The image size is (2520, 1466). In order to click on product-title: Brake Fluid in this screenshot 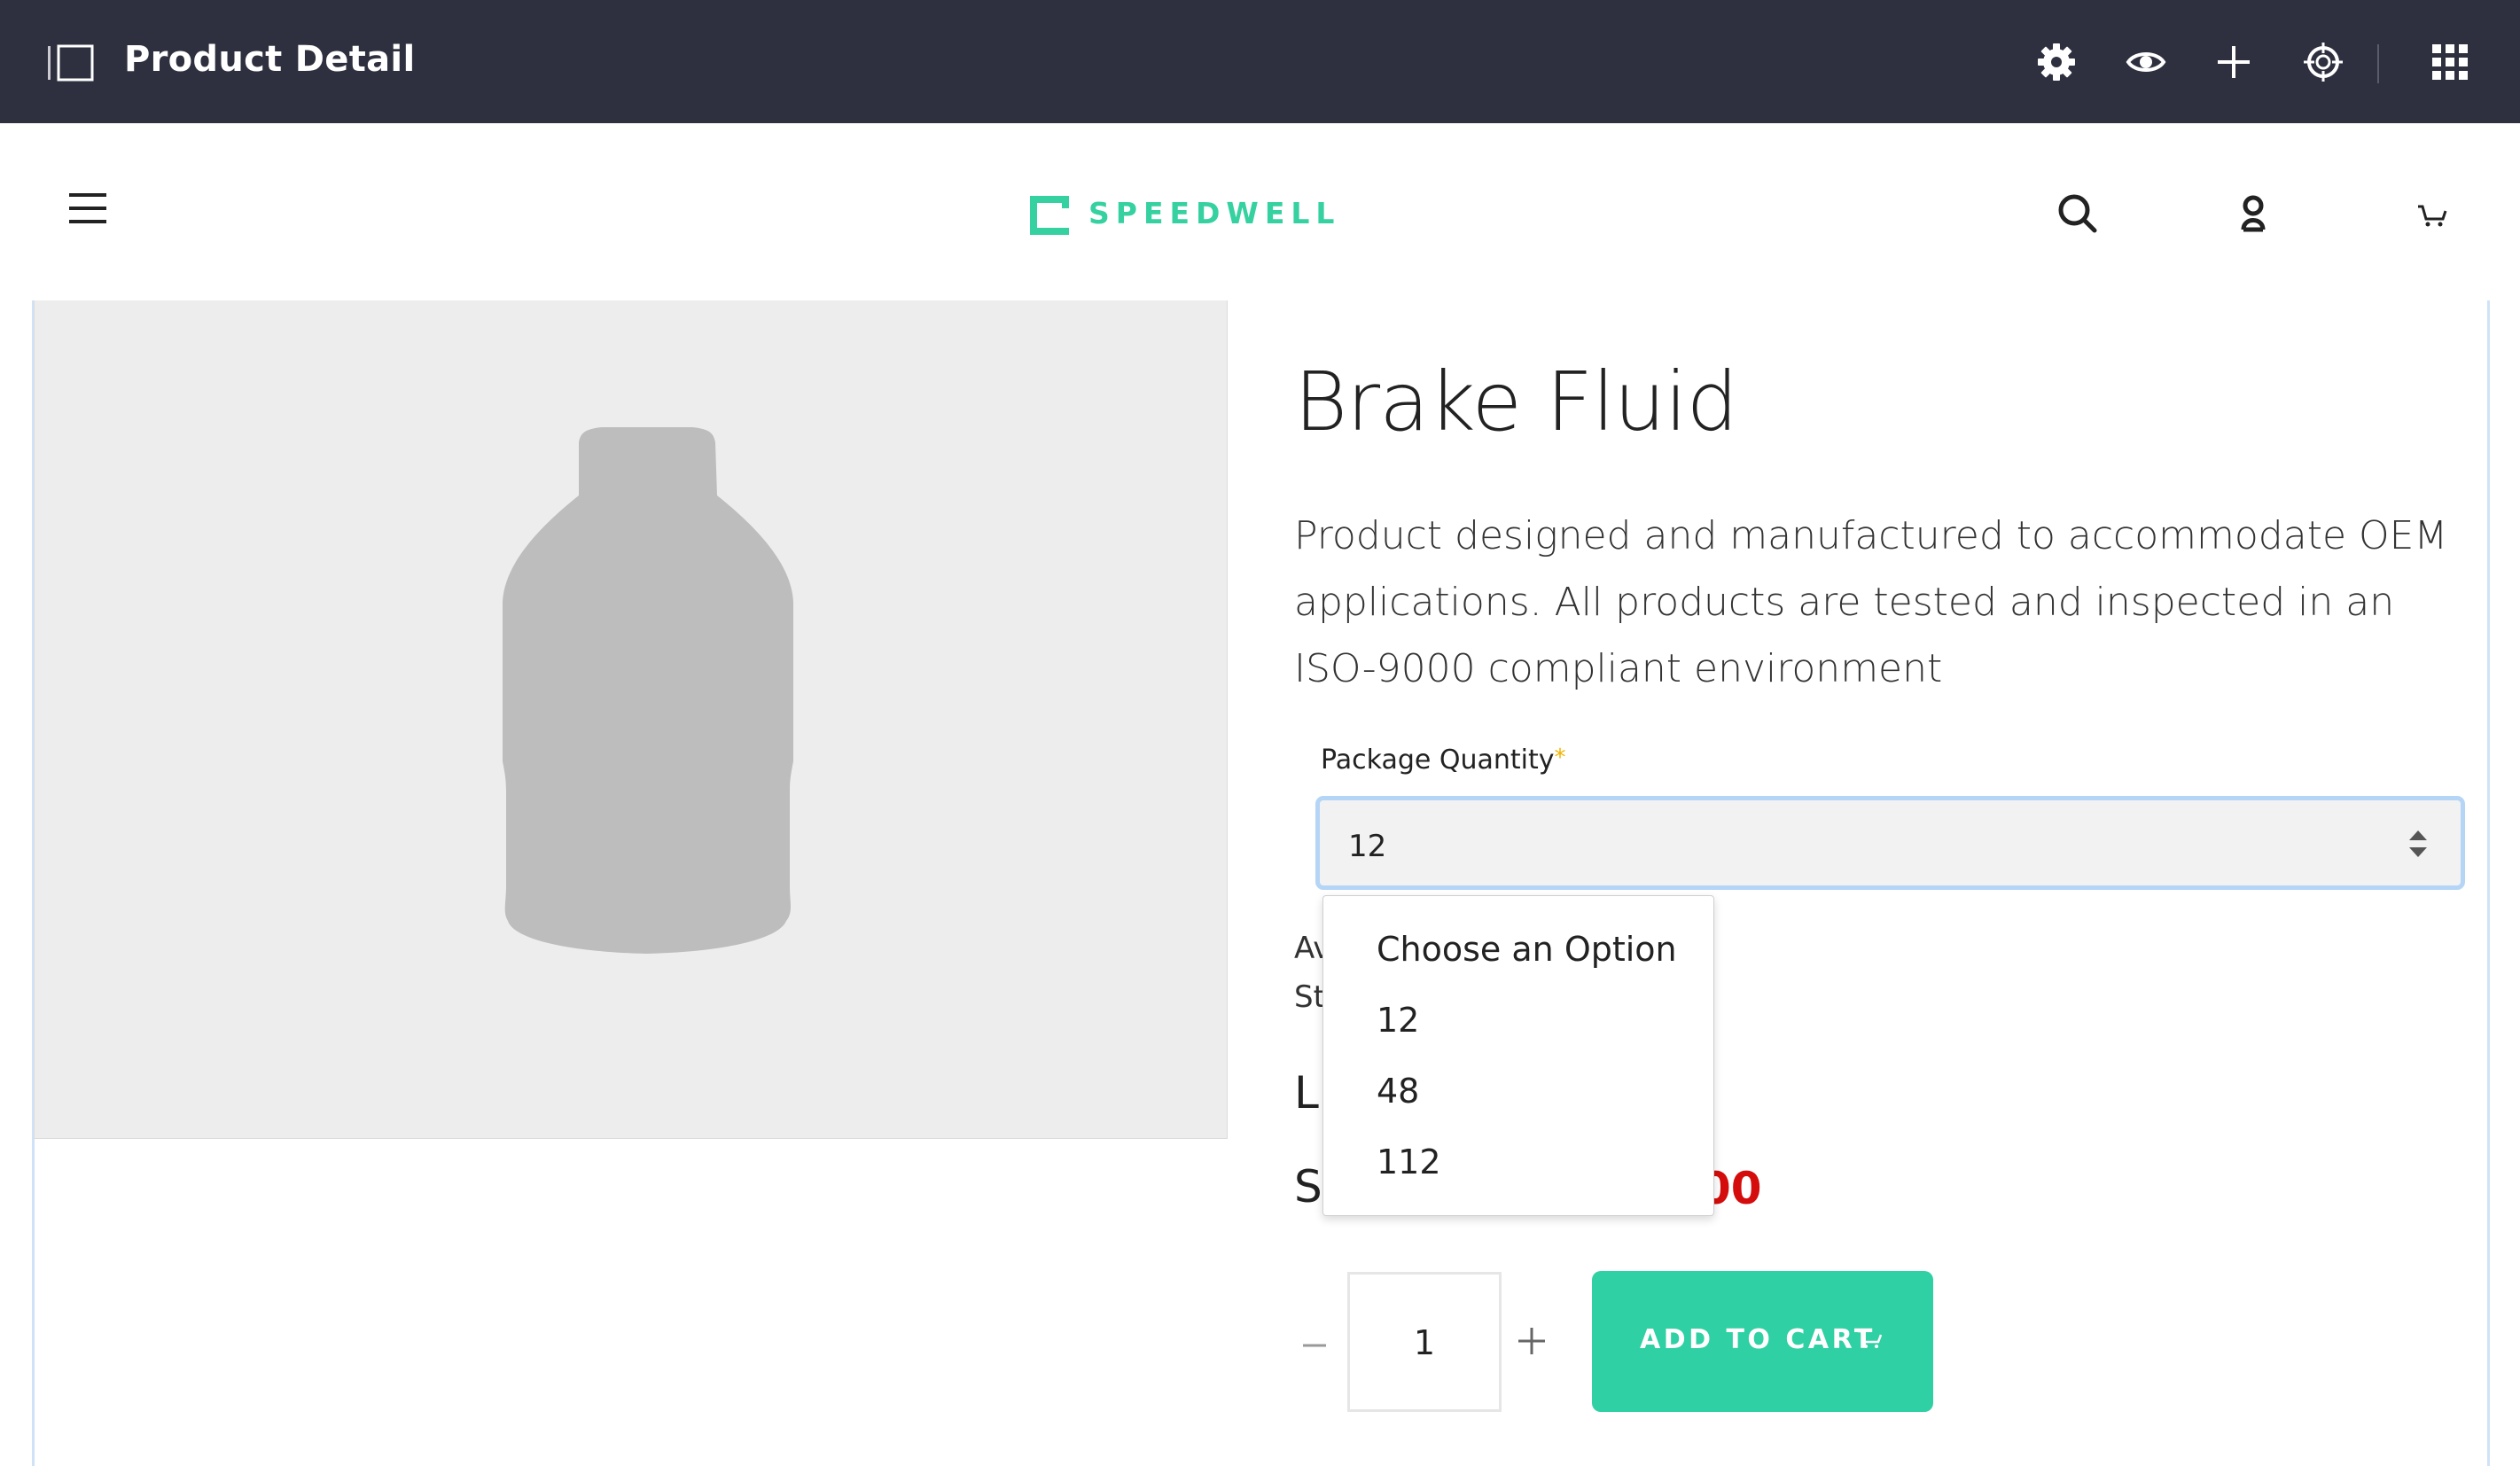, I will do `click(1516, 402)`.